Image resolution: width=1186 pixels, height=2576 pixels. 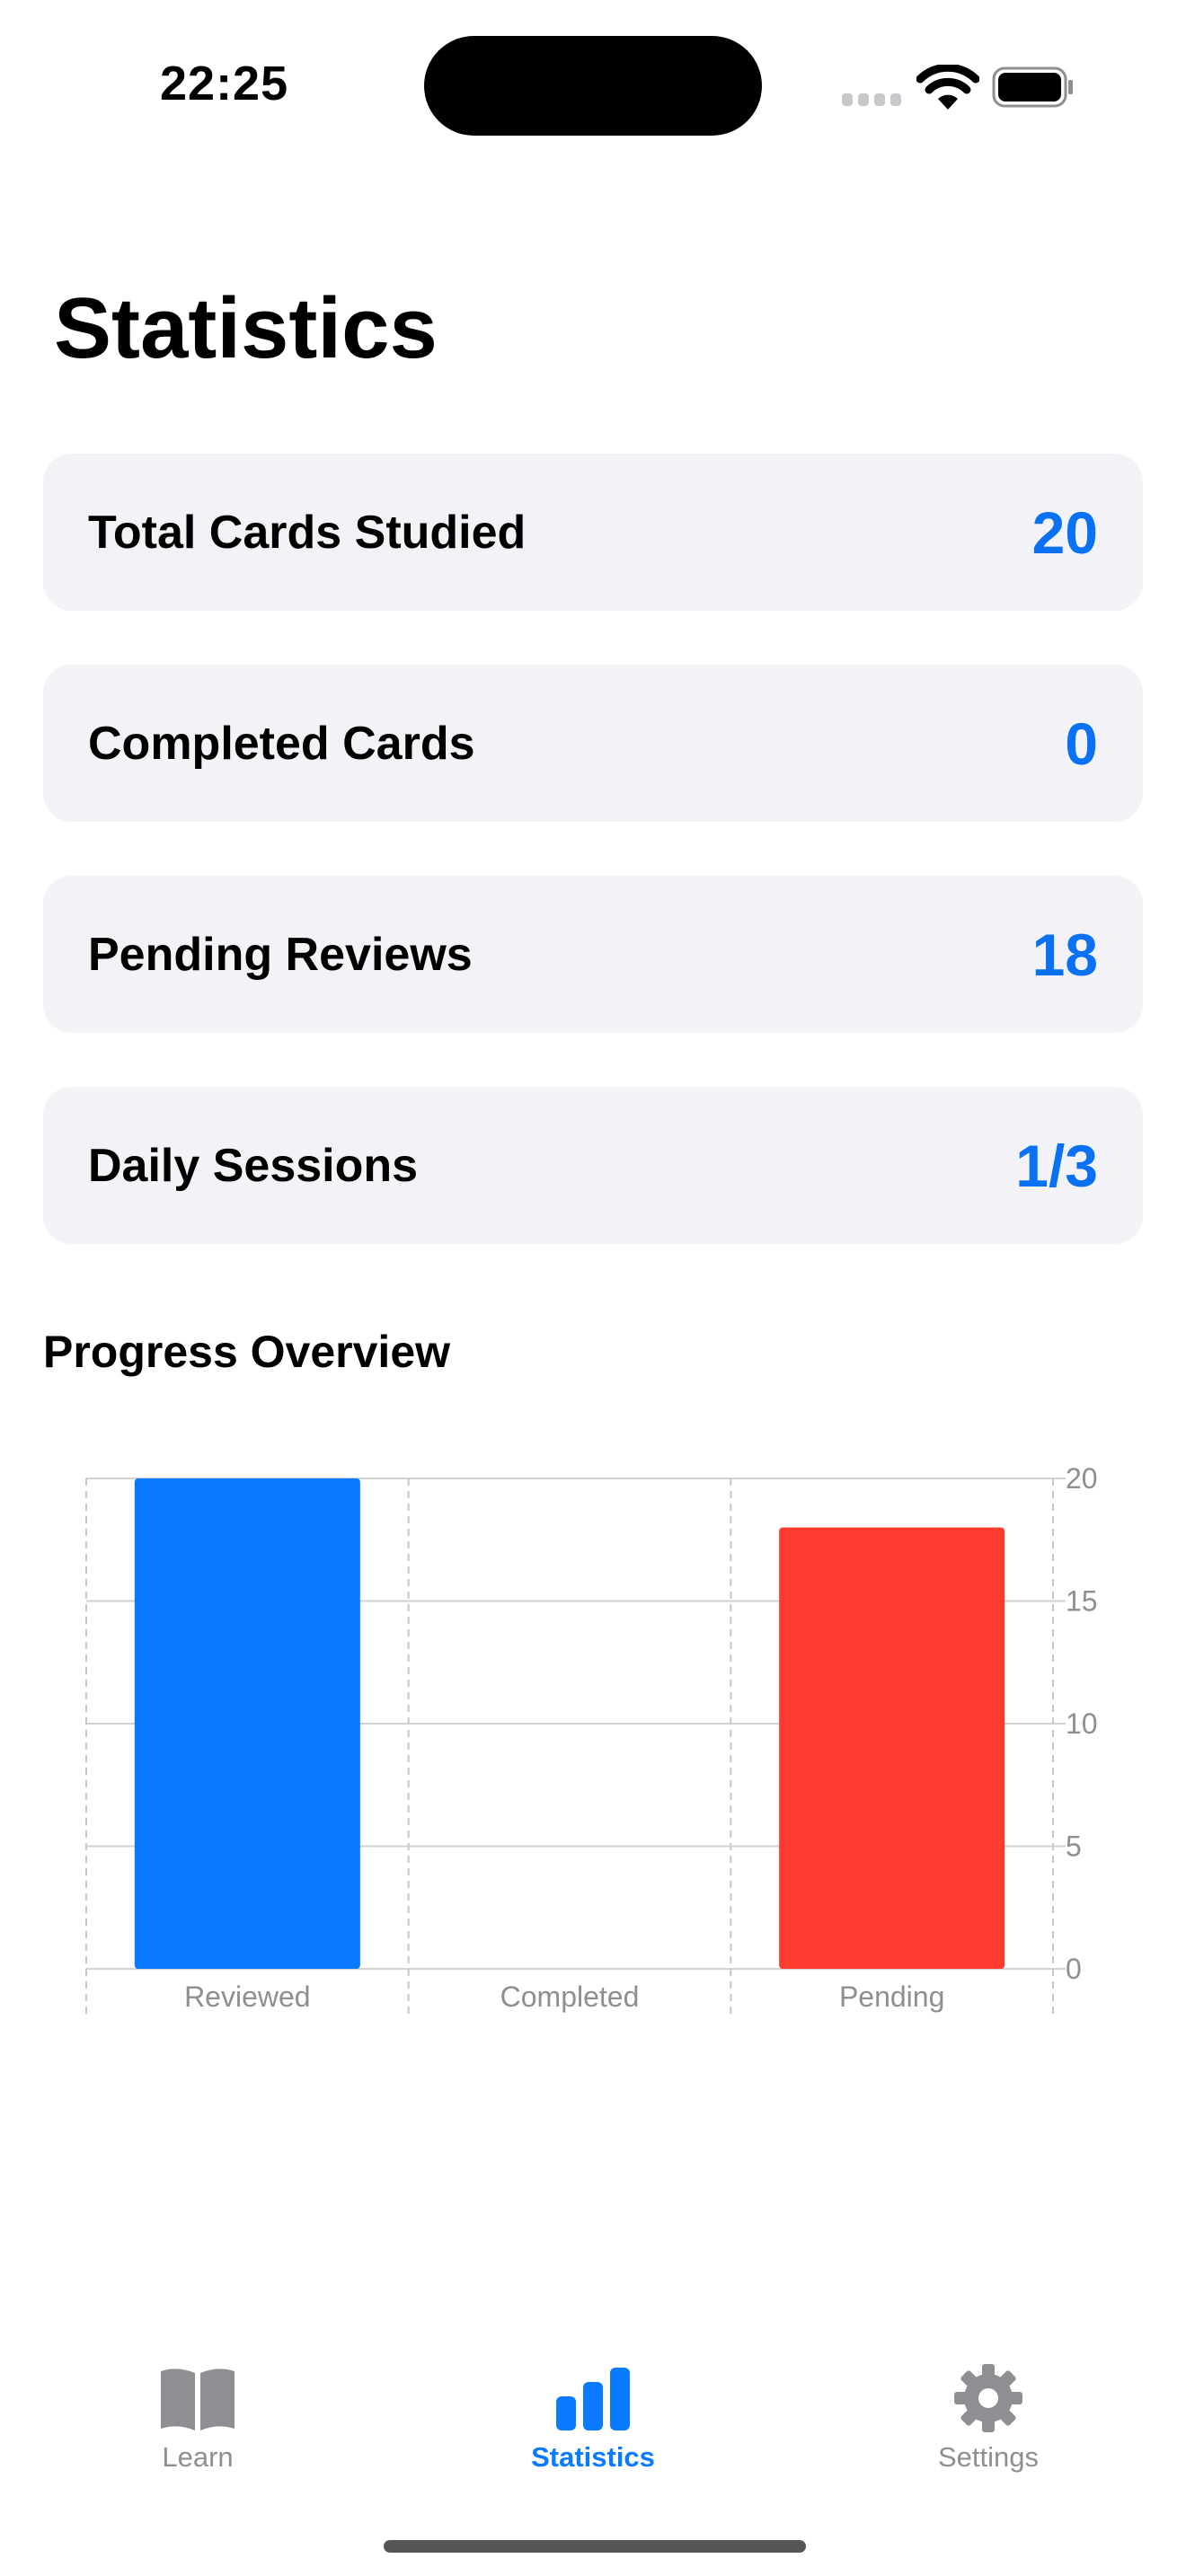 What do you see at coordinates (1082, 1601) in the screenshot?
I see `y-tick-label: 15` at bounding box center [1082, 1601].